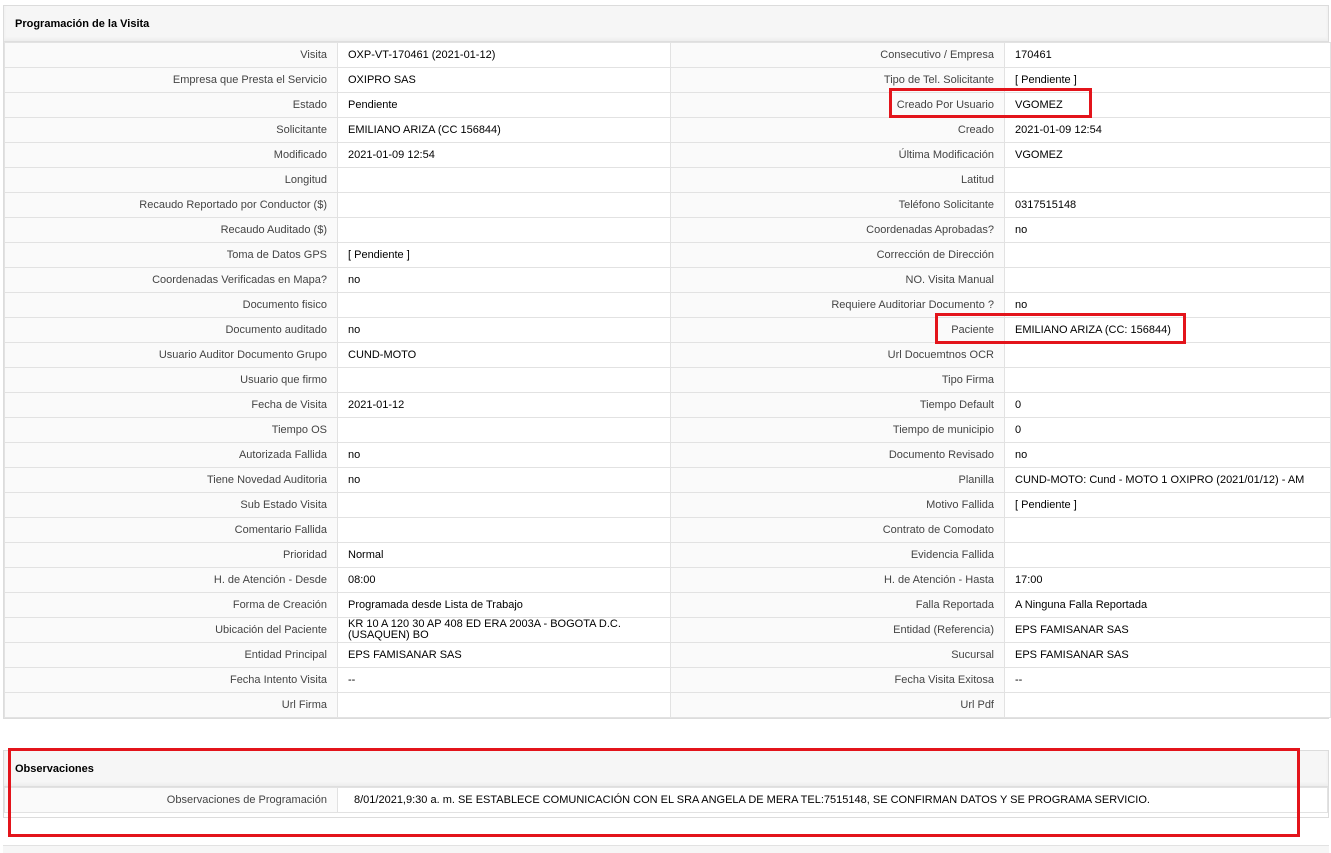  What do you see at coordinates (171, 480) in the screenshot?
I see `field-label: Tiene Novedad Auditoria` at bounding box center [171, 480].